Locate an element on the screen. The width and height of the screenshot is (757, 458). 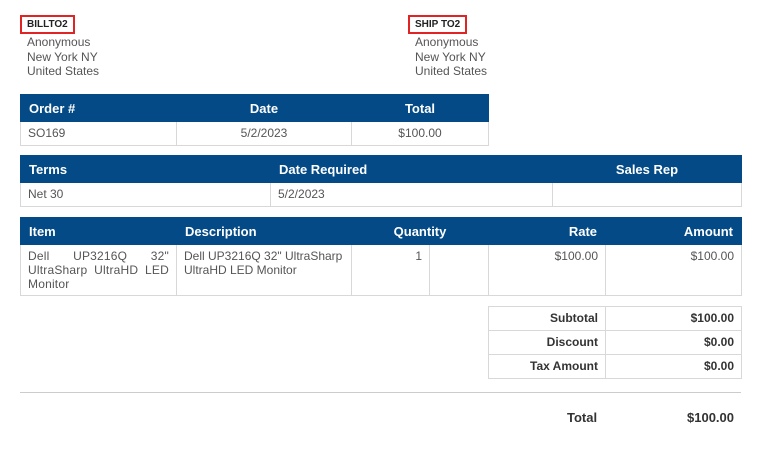
discount-value: $0.00 is located at coordinates (673, 342).